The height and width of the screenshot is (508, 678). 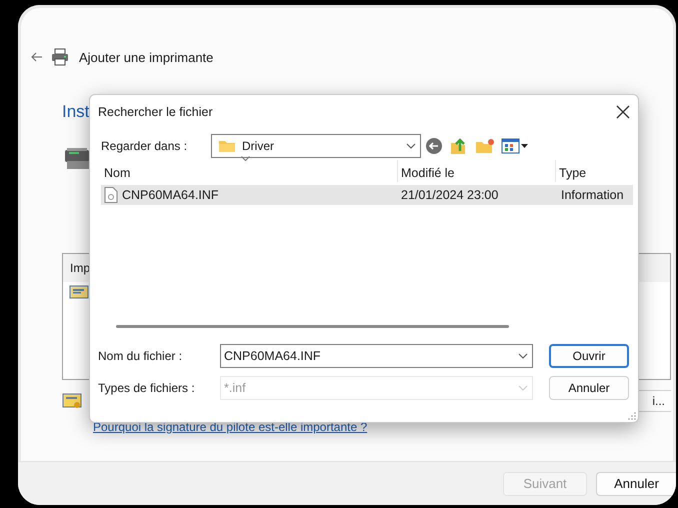 I want to click on folder-icon, so click(x=227, y=146).